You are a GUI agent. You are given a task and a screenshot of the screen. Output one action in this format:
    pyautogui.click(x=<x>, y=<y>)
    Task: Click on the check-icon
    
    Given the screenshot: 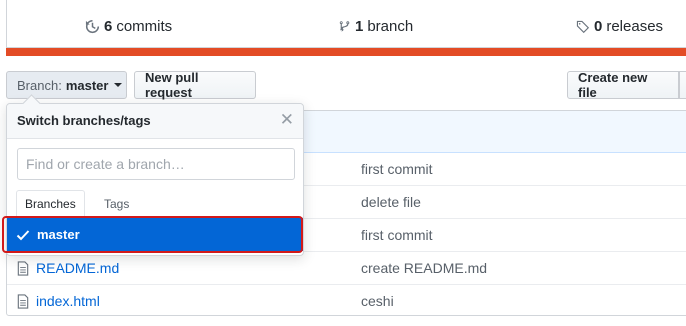 What is the action you would take?
    pyautogui.click(x=23, y=234)
    